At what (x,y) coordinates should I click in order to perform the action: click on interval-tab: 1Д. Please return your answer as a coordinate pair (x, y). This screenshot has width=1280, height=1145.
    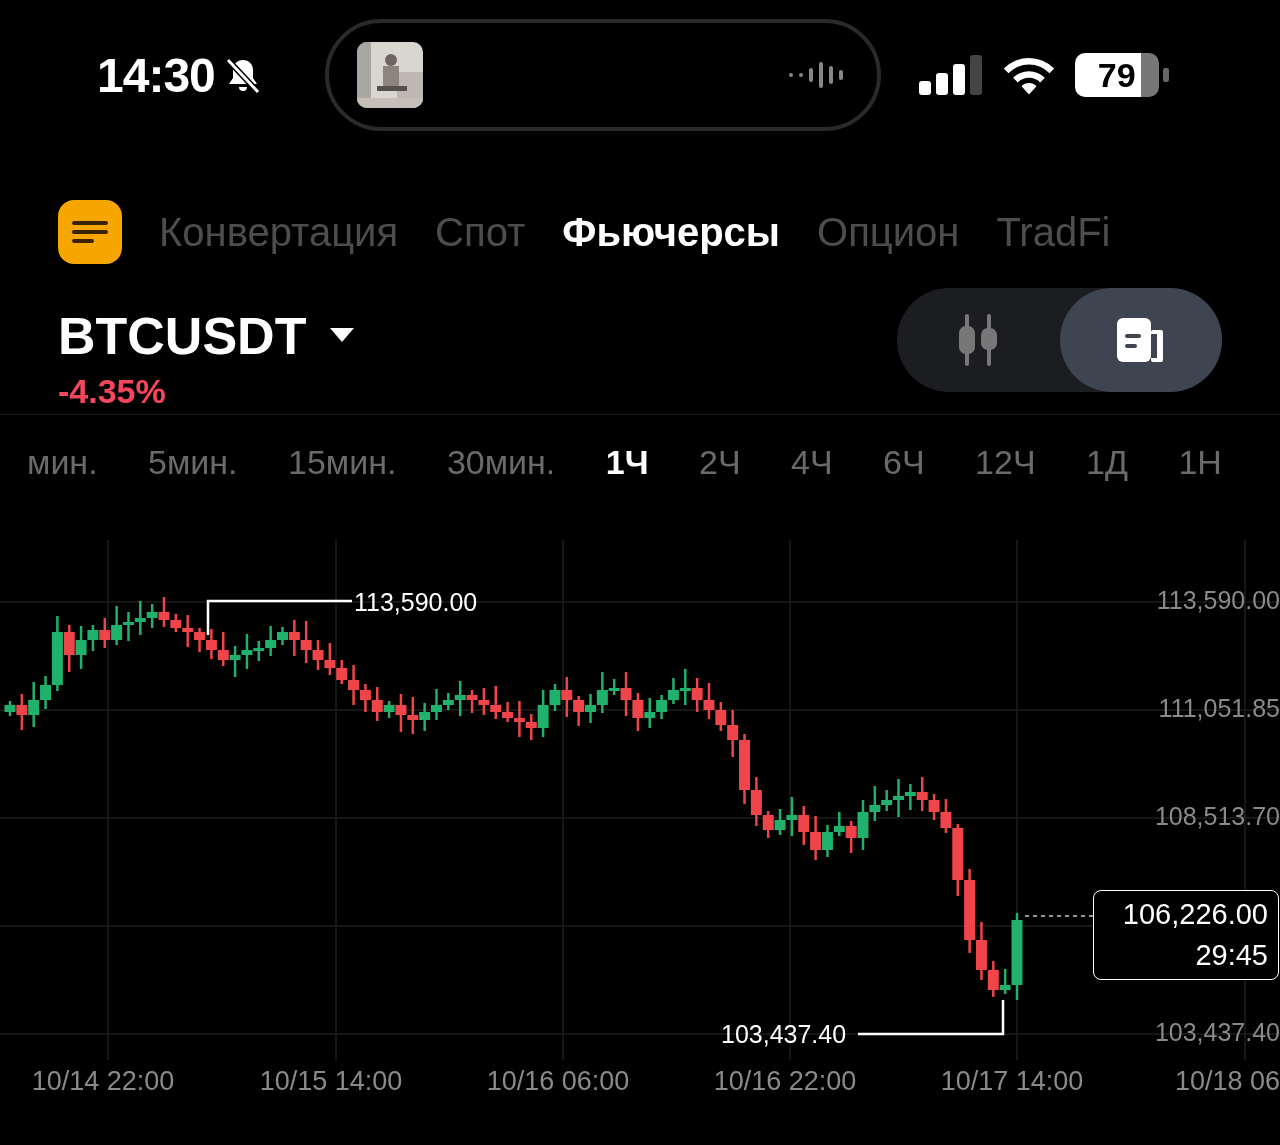
    Looking at the image, I should click on (1107, 462).